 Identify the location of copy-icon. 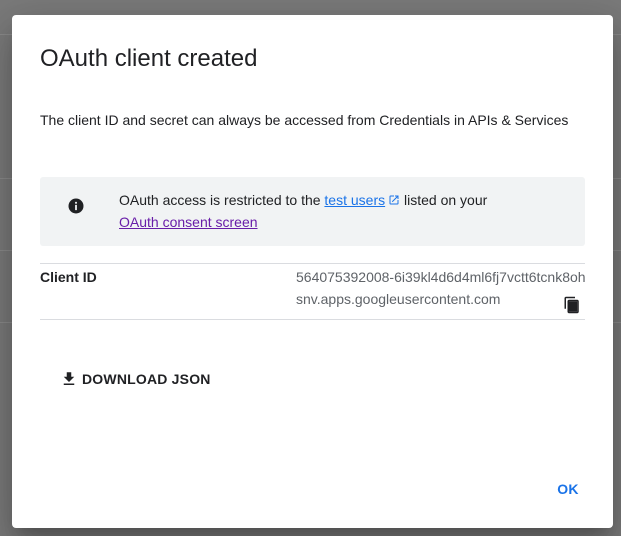
(572, 305).